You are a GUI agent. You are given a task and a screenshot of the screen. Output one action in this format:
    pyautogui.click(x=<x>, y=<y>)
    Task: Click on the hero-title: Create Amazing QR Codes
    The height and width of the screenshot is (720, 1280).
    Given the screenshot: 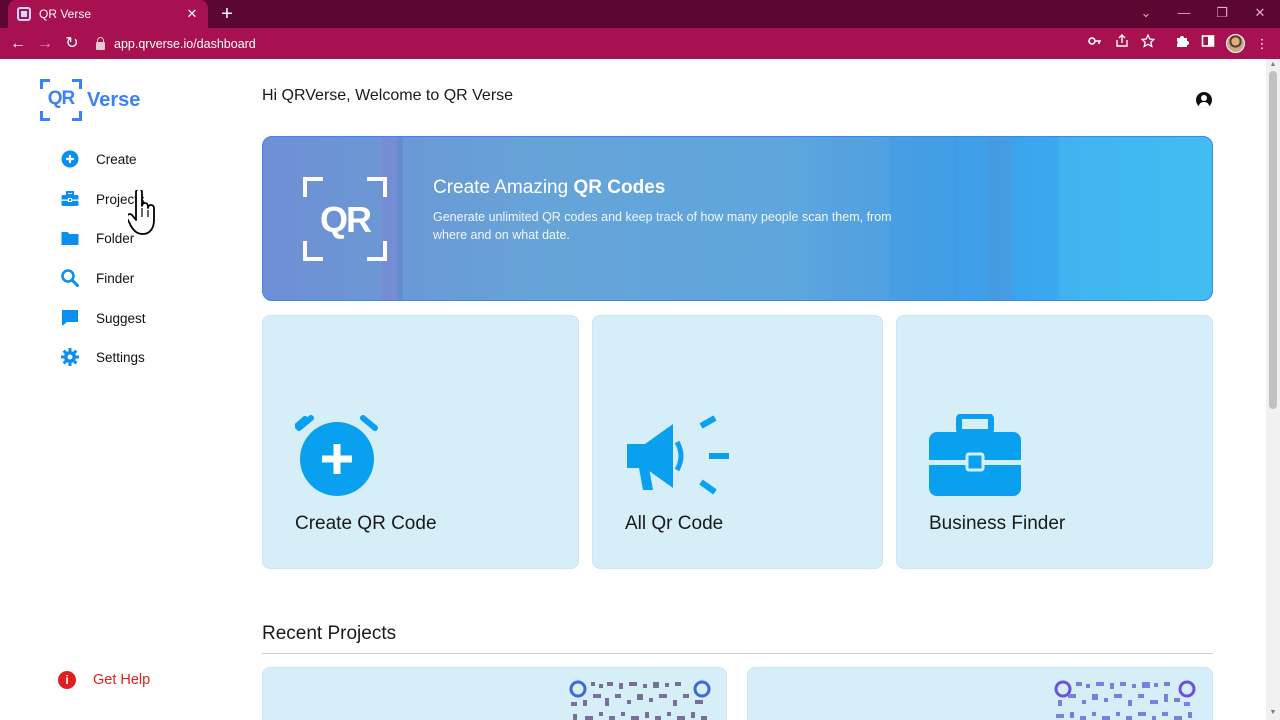 What is the action you would take?
    pyautogui.click(x=549, y=187)
    